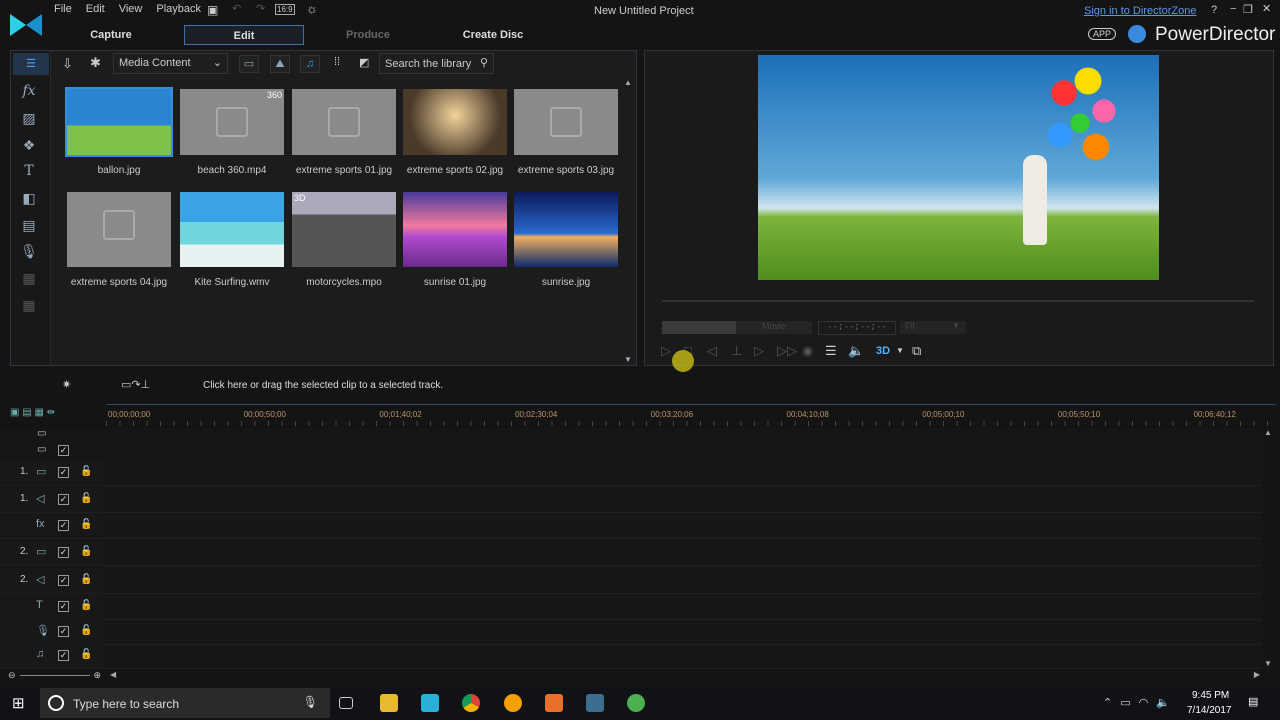 Image resolution: width=1280 pixels, height=720 pixels. What do you see at coordinates (1137, 34) in the screenshot?
I see `notification-icon` at bounding box center [1137, 34].